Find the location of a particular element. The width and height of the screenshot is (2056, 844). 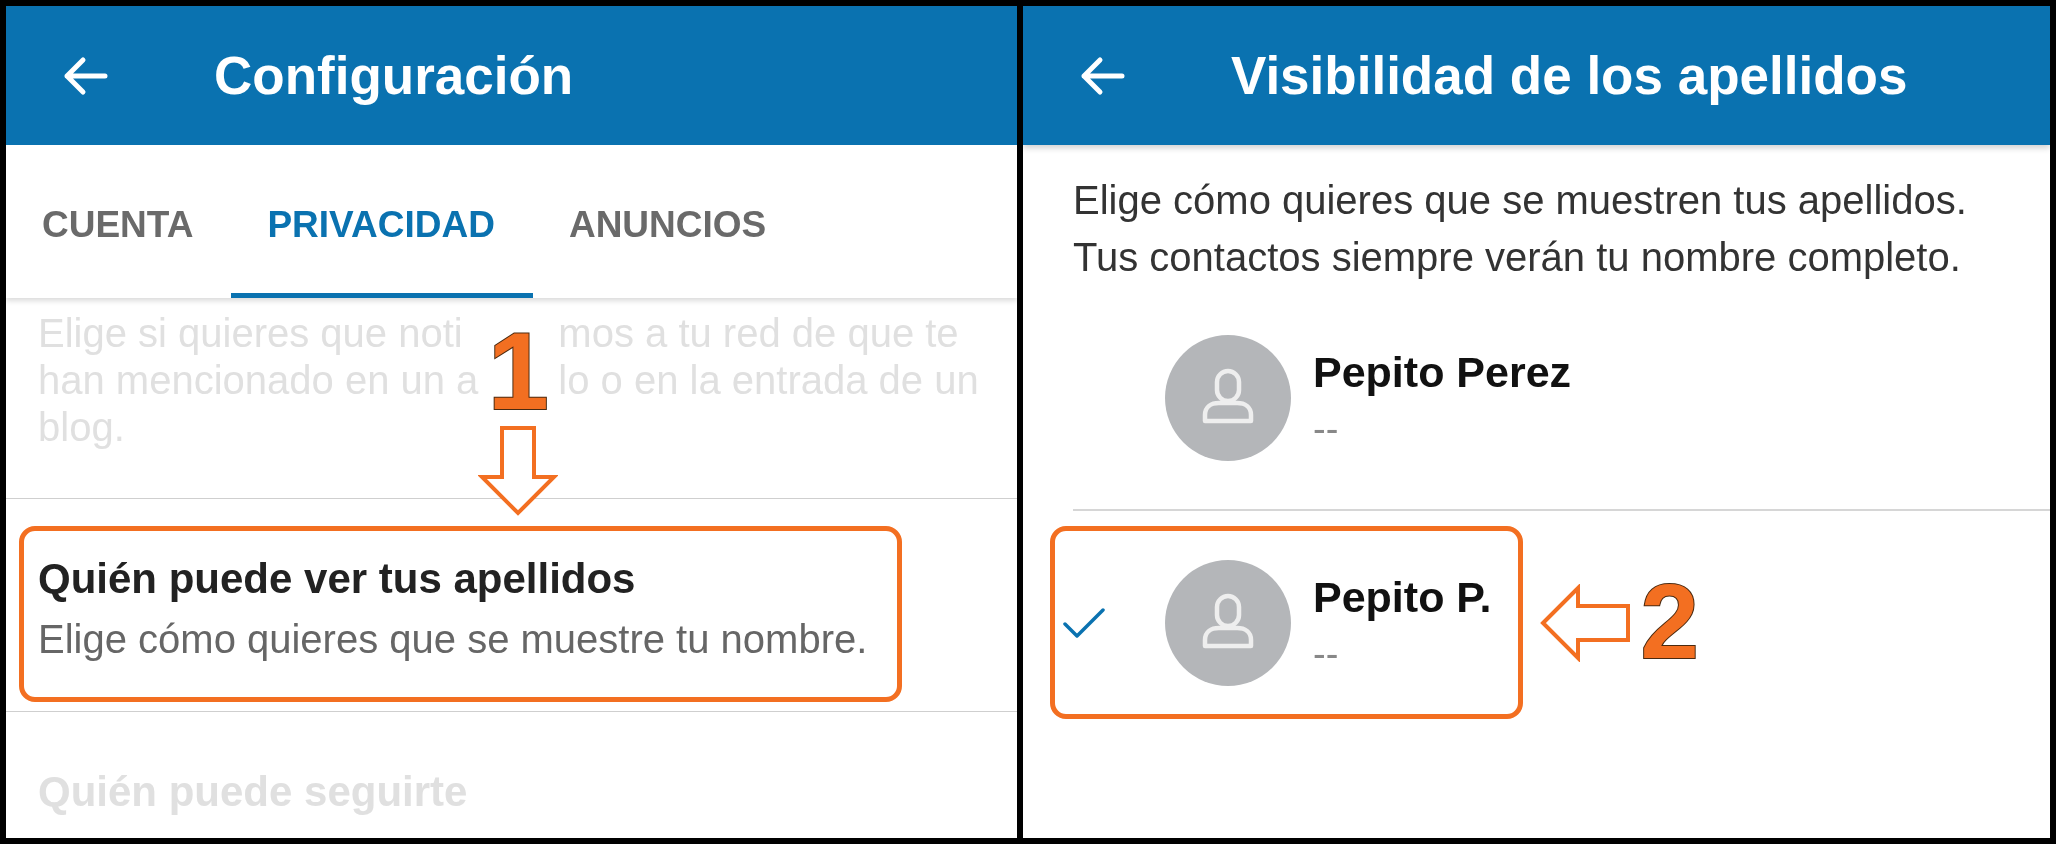

step-number: 2 is located at coordinates (1669, 622).